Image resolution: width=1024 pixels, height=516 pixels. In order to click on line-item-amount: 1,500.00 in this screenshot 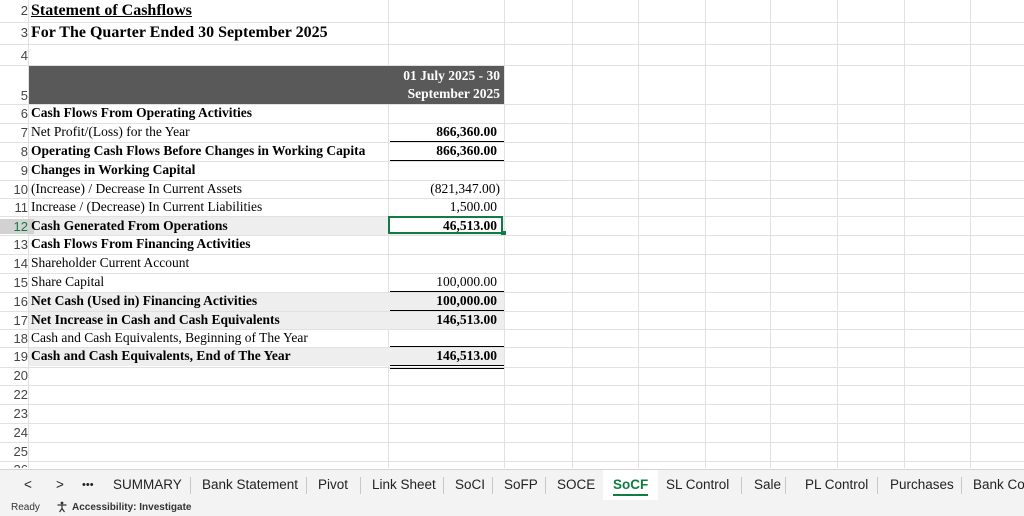, I will do `click(443, 207)`.